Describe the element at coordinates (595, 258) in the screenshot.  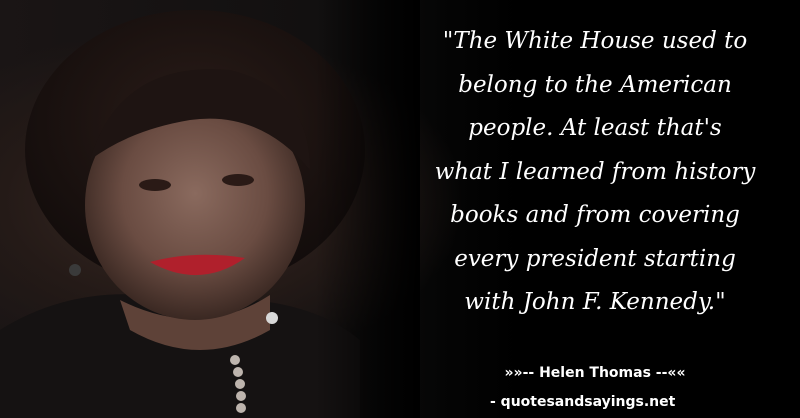
I see `quote-line: every president starting` at that location.